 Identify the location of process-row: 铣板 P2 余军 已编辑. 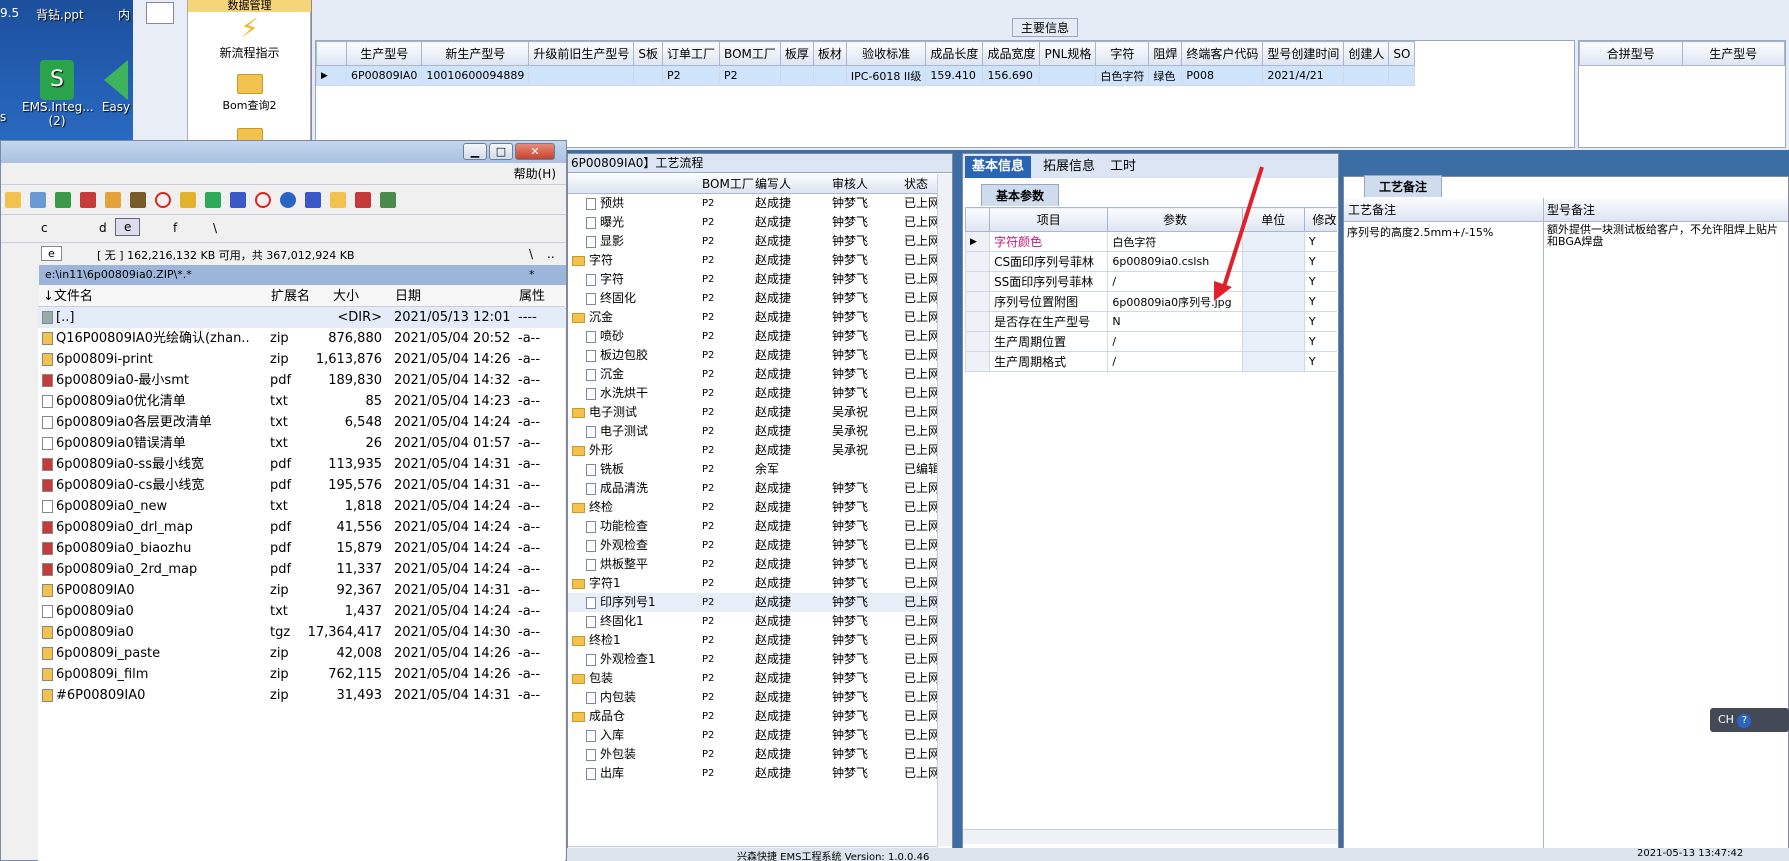
(753, 469).